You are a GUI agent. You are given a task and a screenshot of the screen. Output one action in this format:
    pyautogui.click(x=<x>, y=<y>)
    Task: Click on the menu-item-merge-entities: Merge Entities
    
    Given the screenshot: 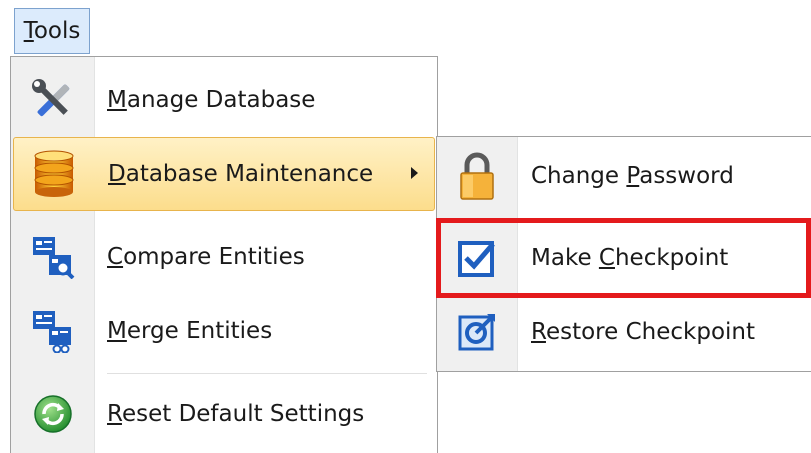 What is the action you would take?
    pyautogui.click(x=224, y=331)
    